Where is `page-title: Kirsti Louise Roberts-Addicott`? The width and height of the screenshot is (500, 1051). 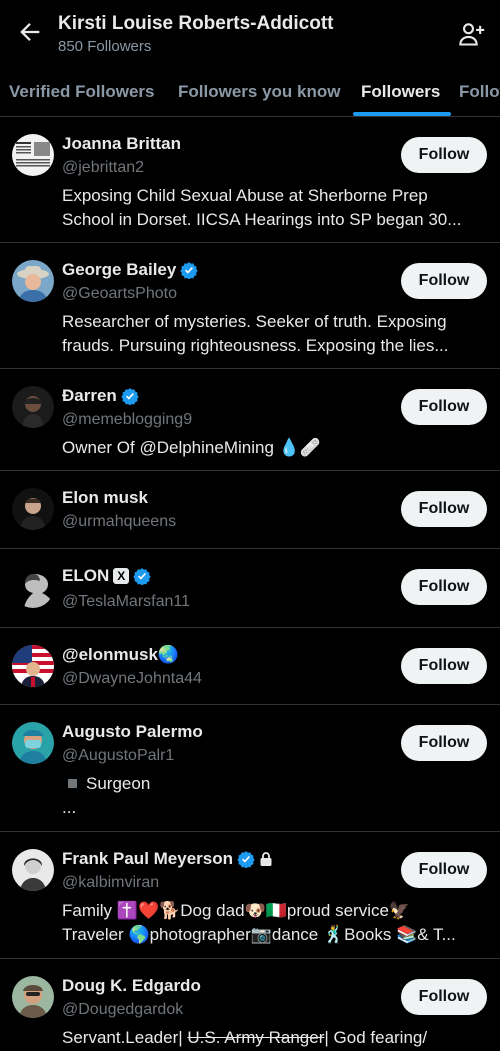 page-title: Kirsti Louise Roberts-Addicott is located at coordinates (196, 23).